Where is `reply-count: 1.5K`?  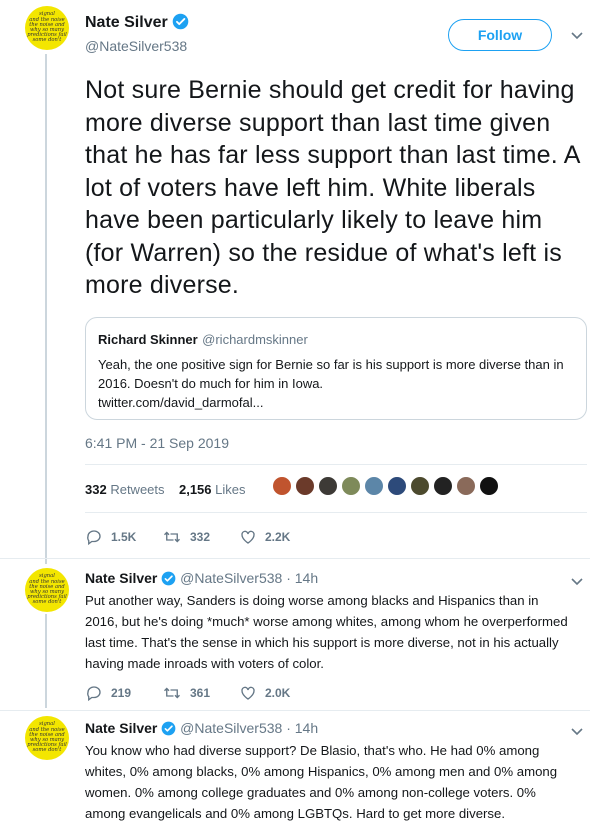
reply-count: 1.5K is located at coordinates (124, 537).